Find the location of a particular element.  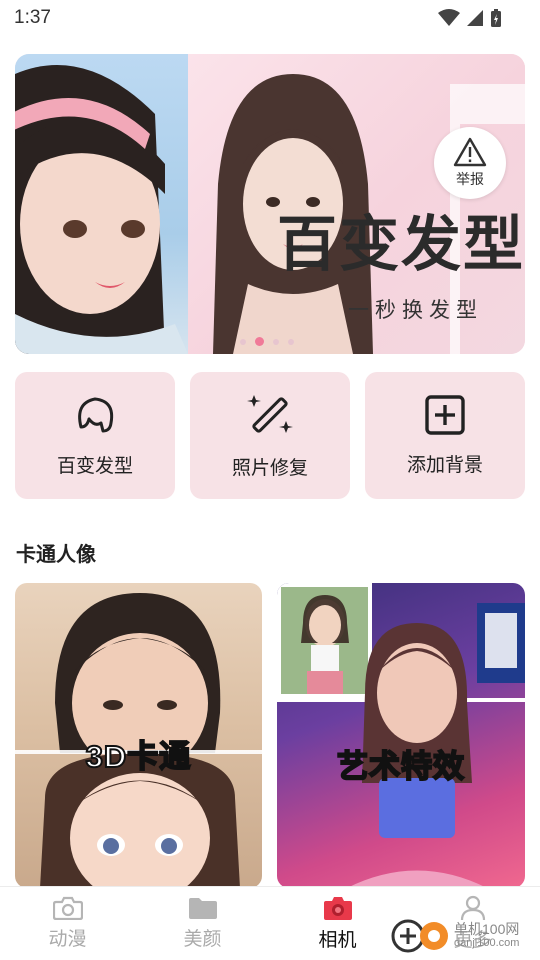

status-icons is located at coordinates (470, 18).